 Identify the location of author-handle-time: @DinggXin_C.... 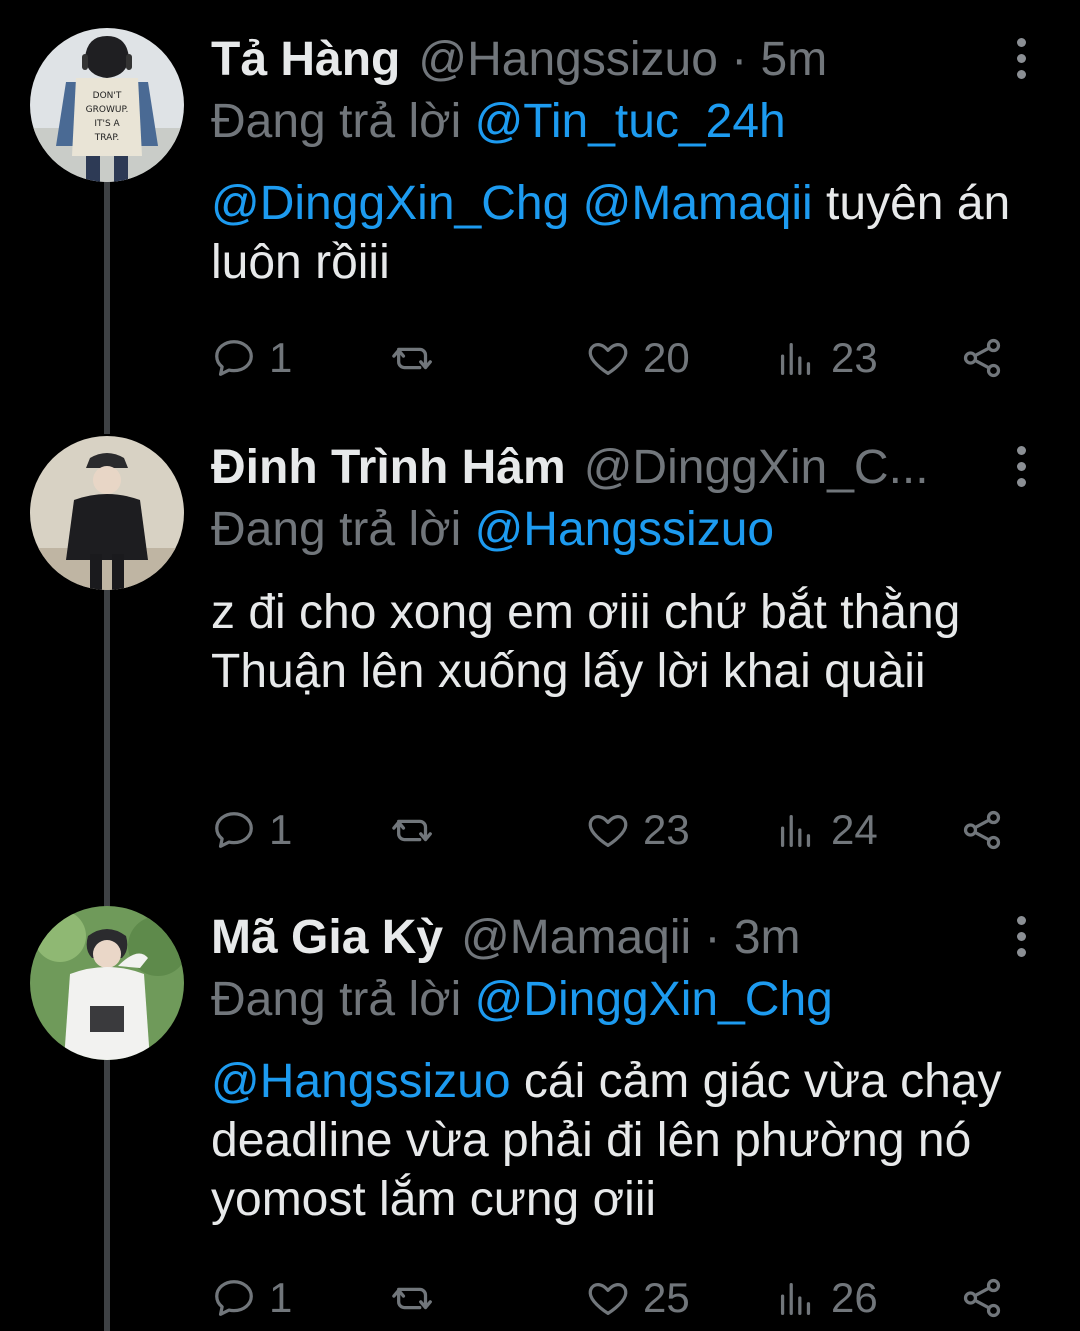
(756, 468).